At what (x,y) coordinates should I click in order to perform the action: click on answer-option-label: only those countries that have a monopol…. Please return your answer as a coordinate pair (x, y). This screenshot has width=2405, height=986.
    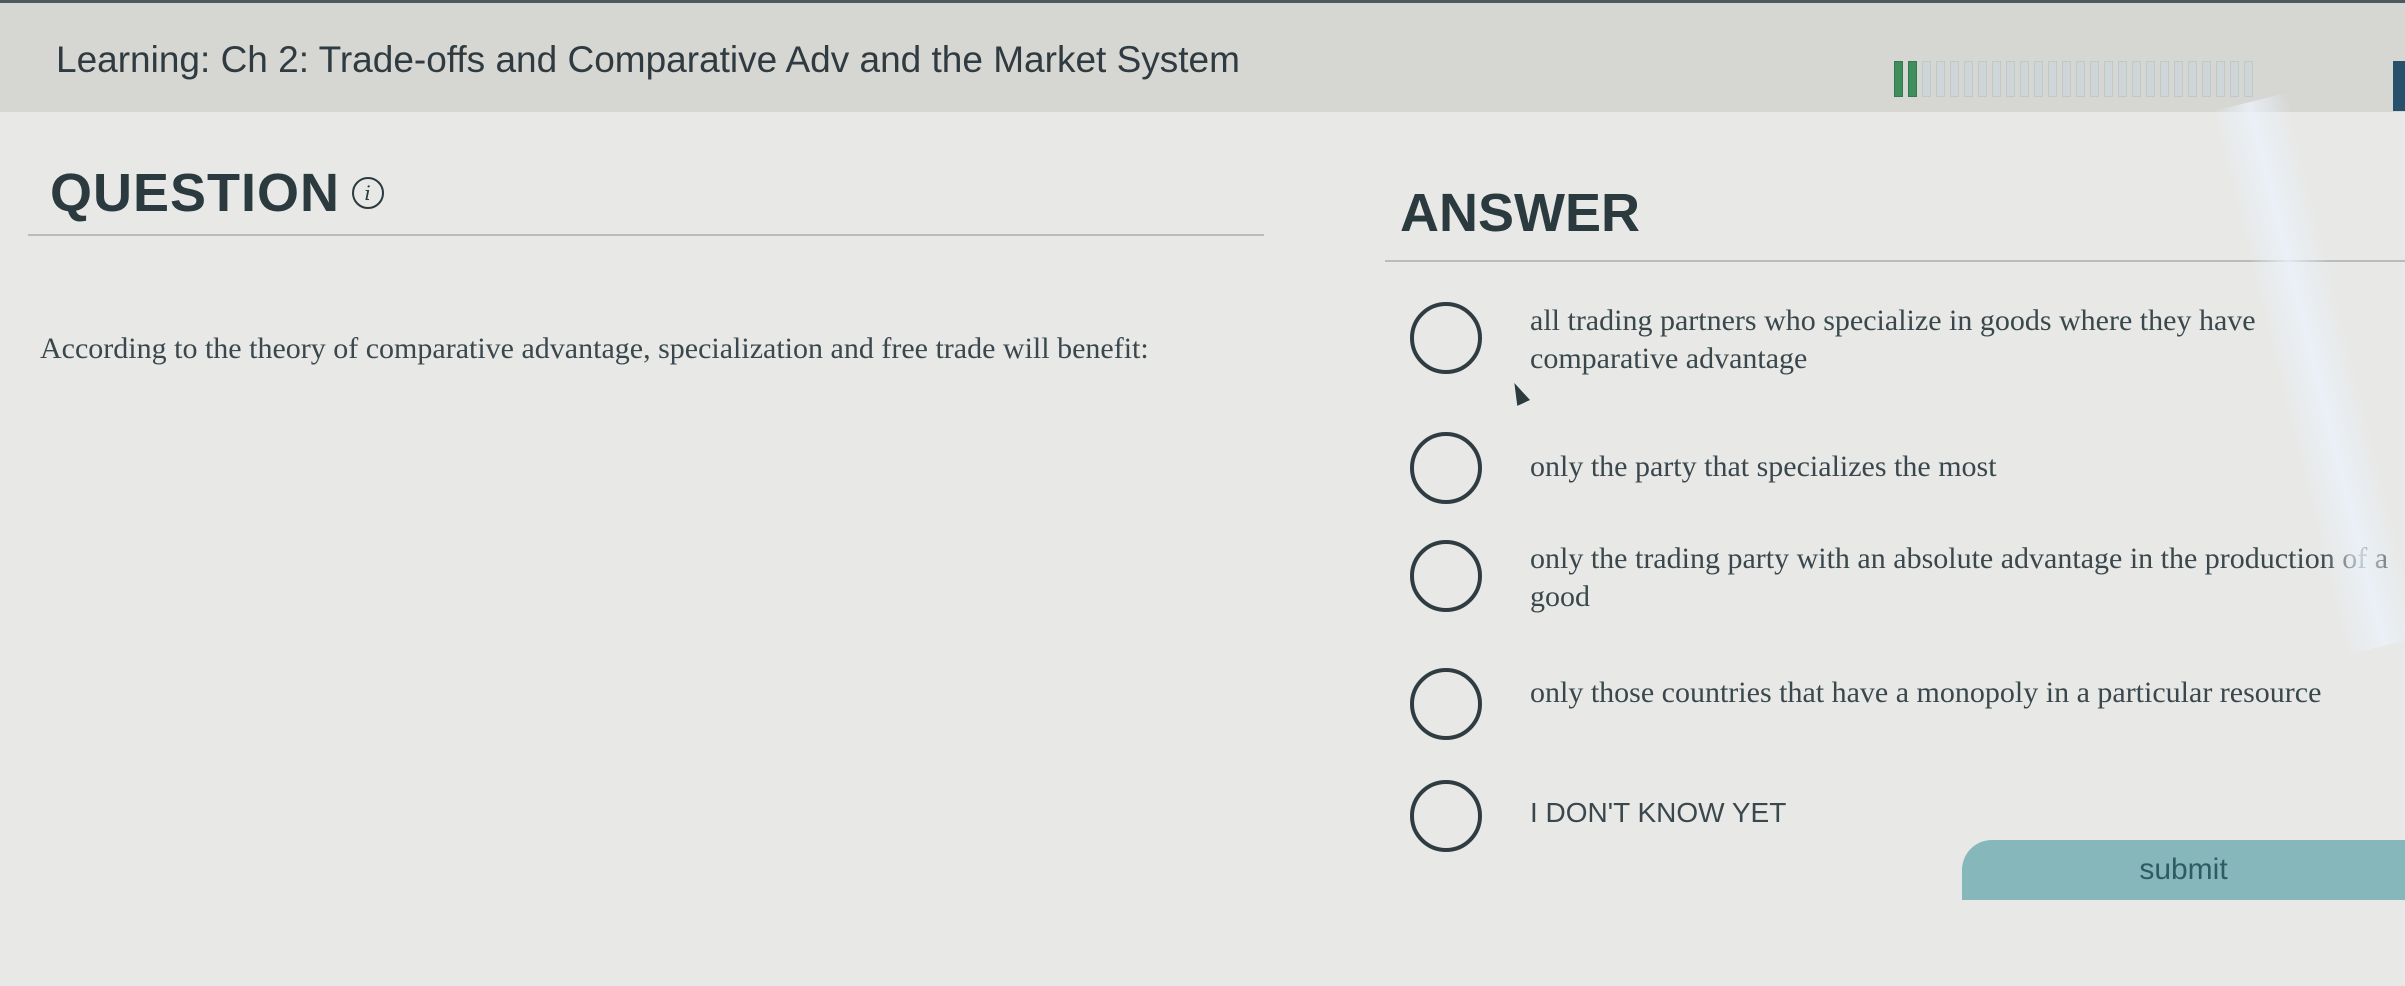
    Looking at the image, I should click on (1926, 692).